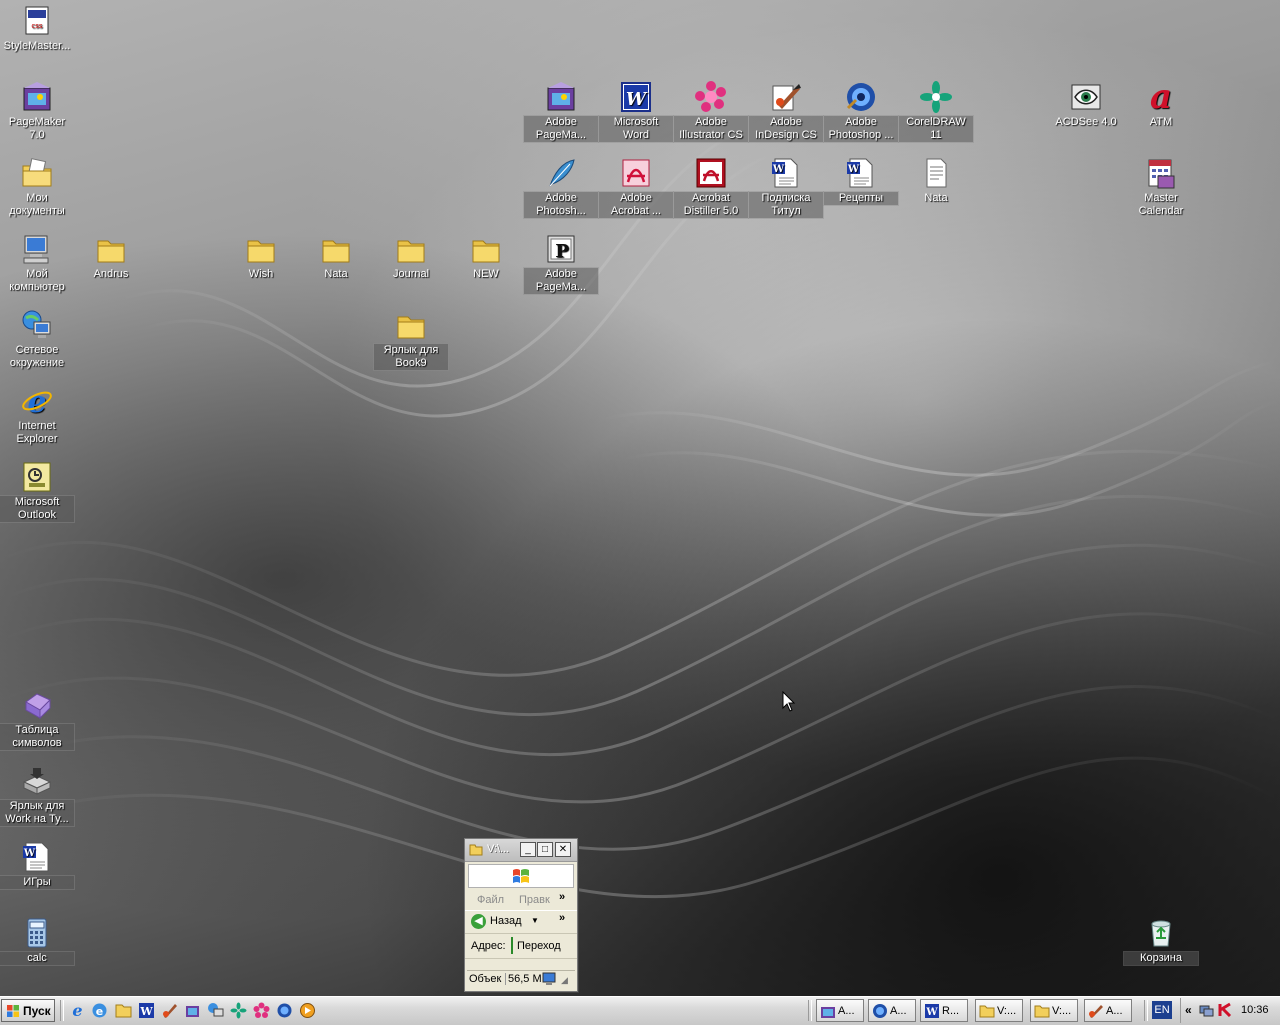 The width and height of the screenshot is (1280, 1025). Describe the element at coordinates (564, 980) in the screenshot. I see `resize-grip-icon: ◢` at that location.